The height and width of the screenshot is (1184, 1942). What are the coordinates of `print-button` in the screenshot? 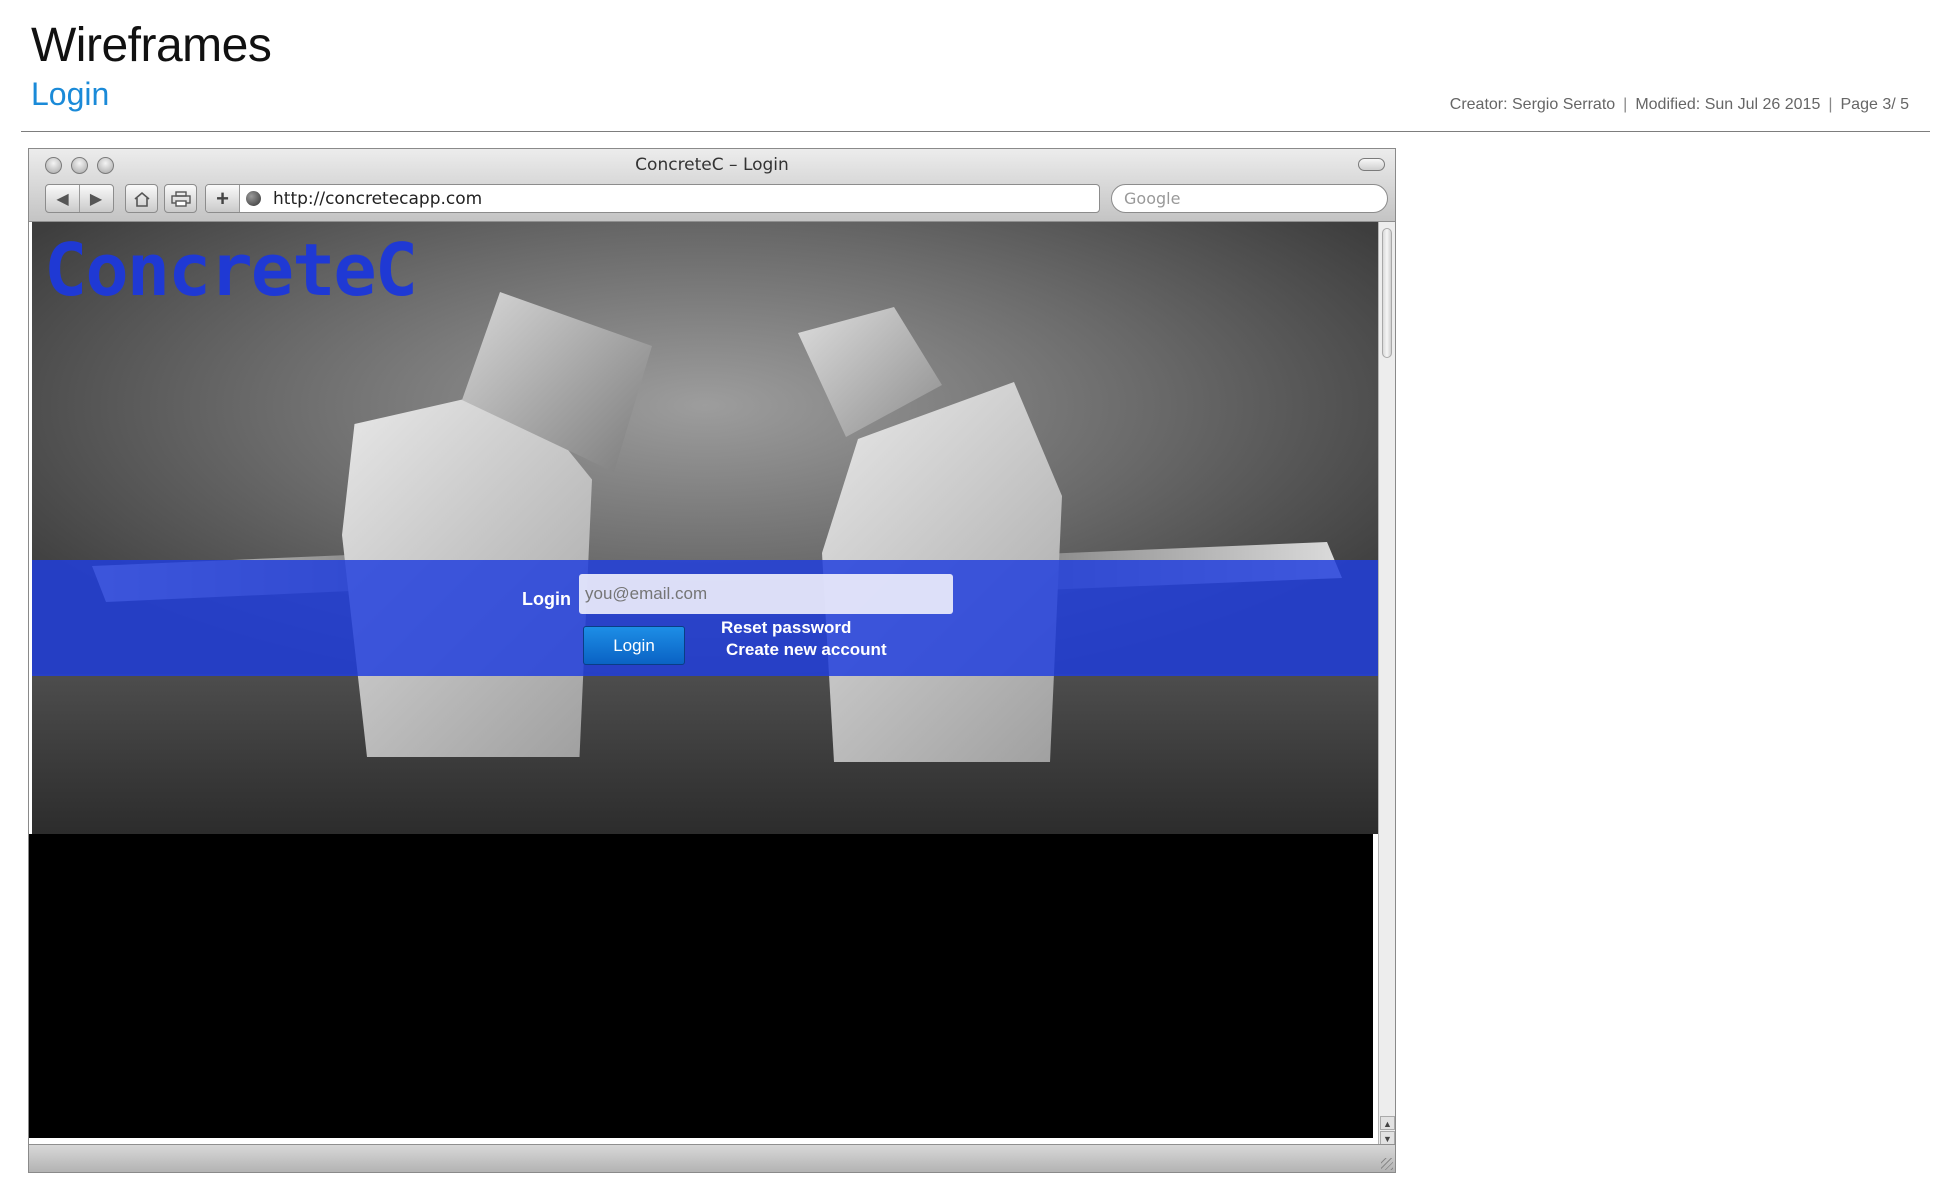 It's located at (180, 198).